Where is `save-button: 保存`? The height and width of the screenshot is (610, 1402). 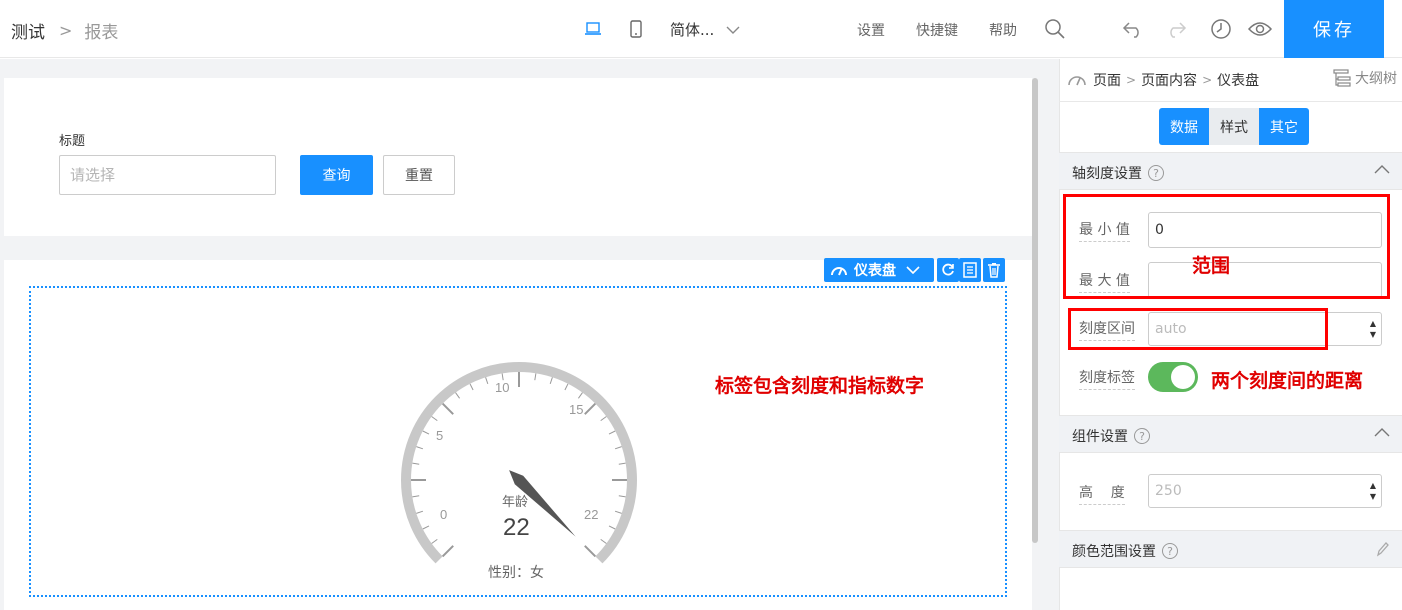
save-button: 保存 is located at coordinates (1334, 29).